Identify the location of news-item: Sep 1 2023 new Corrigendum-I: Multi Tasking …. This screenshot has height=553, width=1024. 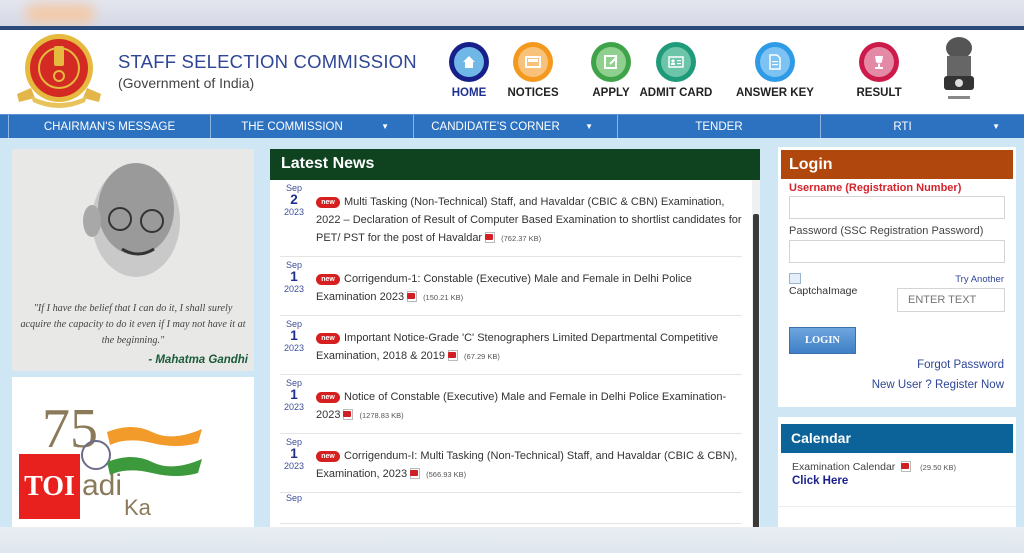
(511, 463).